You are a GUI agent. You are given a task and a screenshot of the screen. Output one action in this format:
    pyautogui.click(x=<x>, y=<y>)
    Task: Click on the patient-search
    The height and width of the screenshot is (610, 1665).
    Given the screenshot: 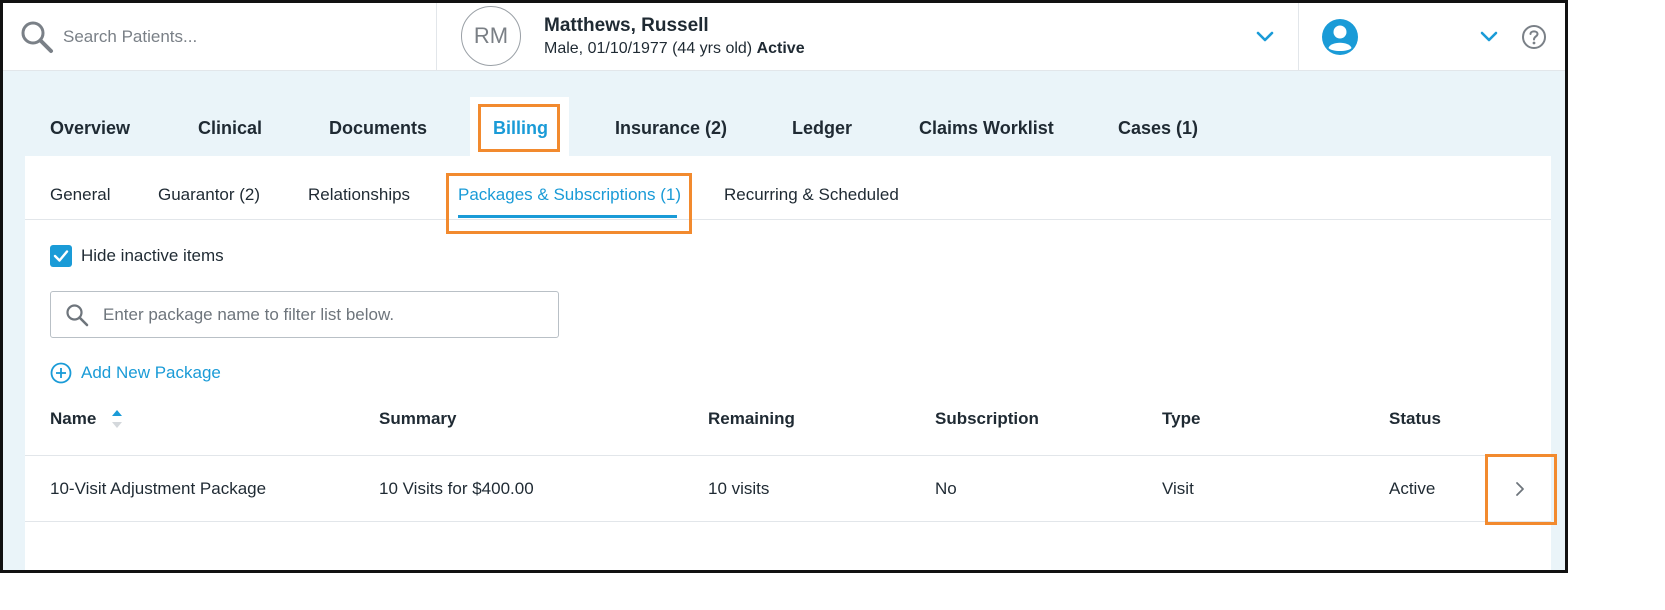 What is the action you would take?
    pyautogui.click(x=220, y=37)
    